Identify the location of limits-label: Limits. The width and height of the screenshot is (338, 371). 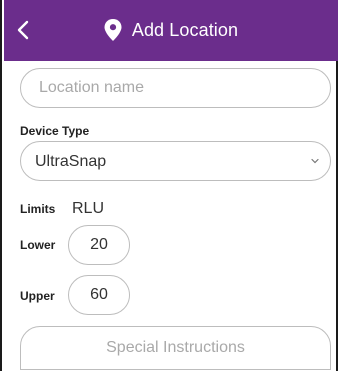
(38, 209).